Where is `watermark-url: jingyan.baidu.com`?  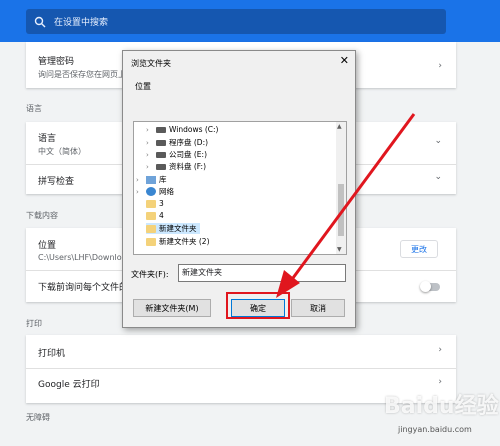 watermark-url: jingyan.baidu.com is located at coordinates (435, 429).